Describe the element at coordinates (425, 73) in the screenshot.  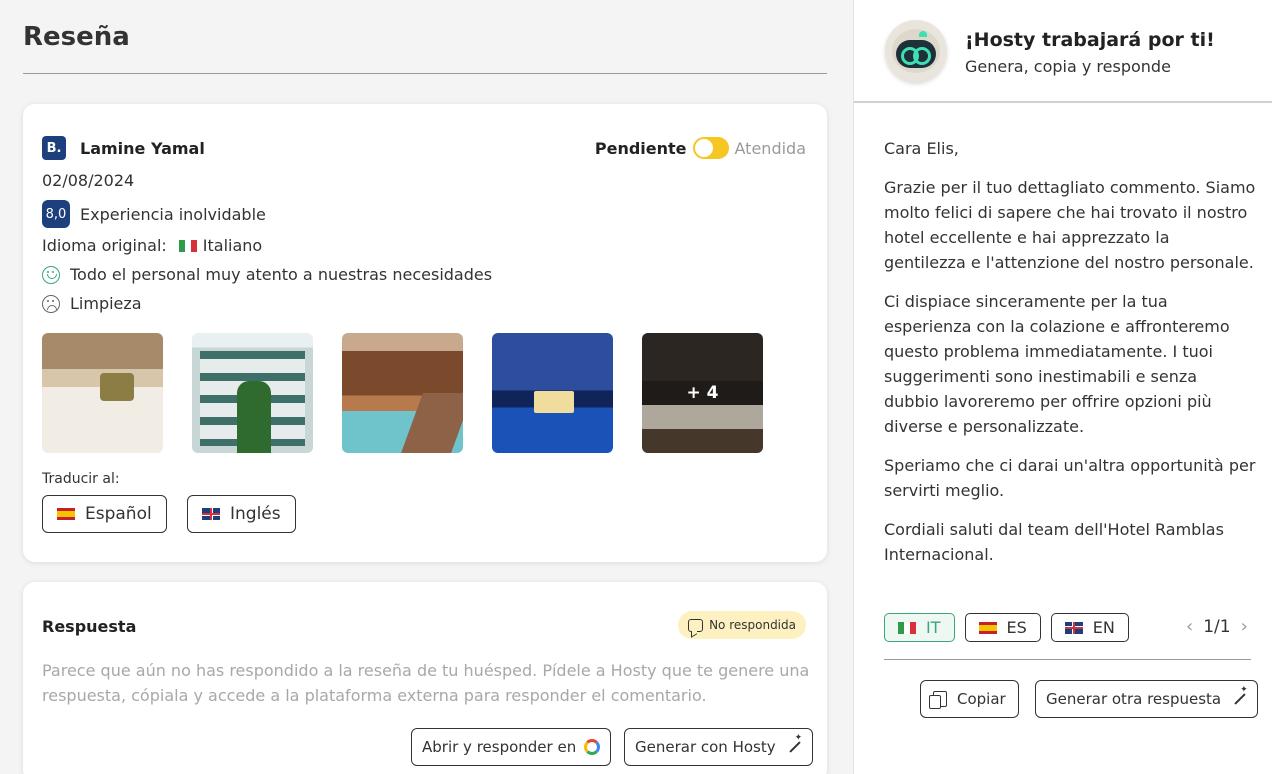
I see `title-divider` at that location.